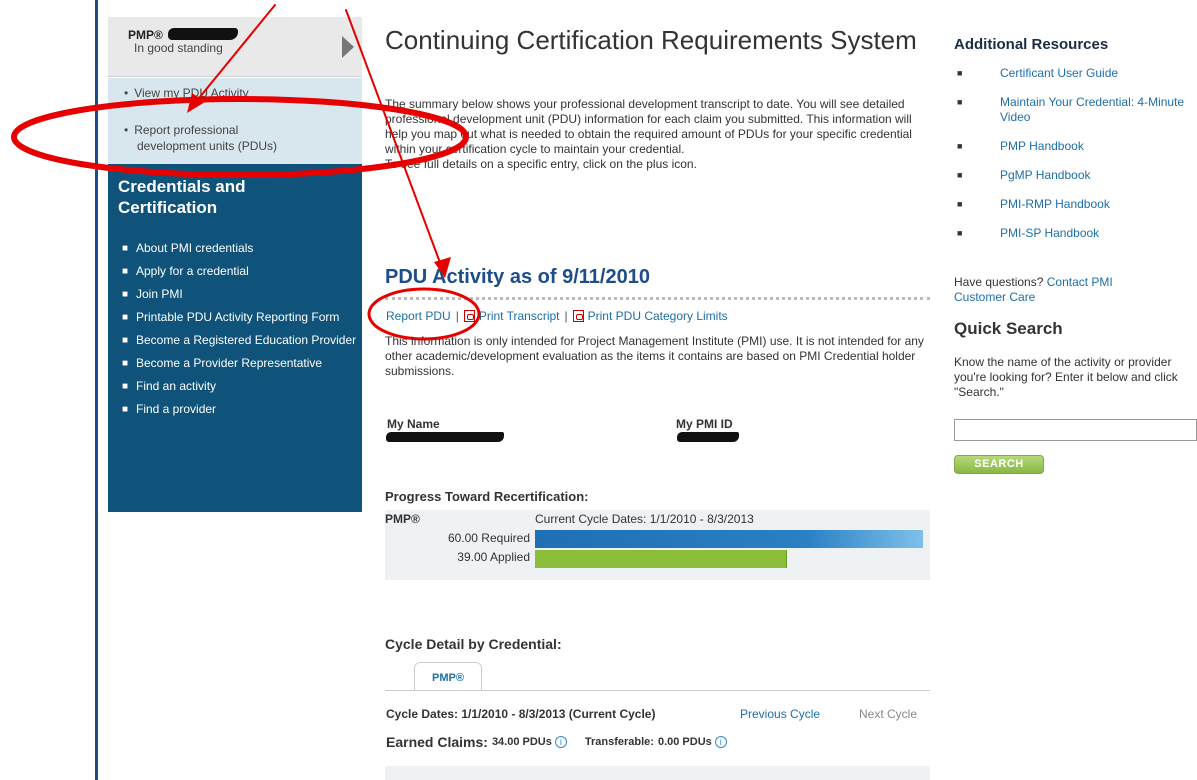 The width and height of the screenshot is (1197, 780). Describe the element at coordinates (657, 690) in the screenshot. I see `tab-divider` at that location.